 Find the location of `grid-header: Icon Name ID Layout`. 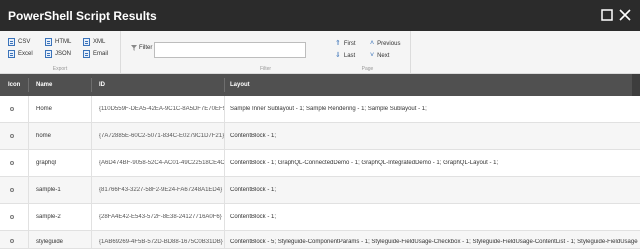

grid-header: Icon Name ID Layout is located at coordinates (320, 85).